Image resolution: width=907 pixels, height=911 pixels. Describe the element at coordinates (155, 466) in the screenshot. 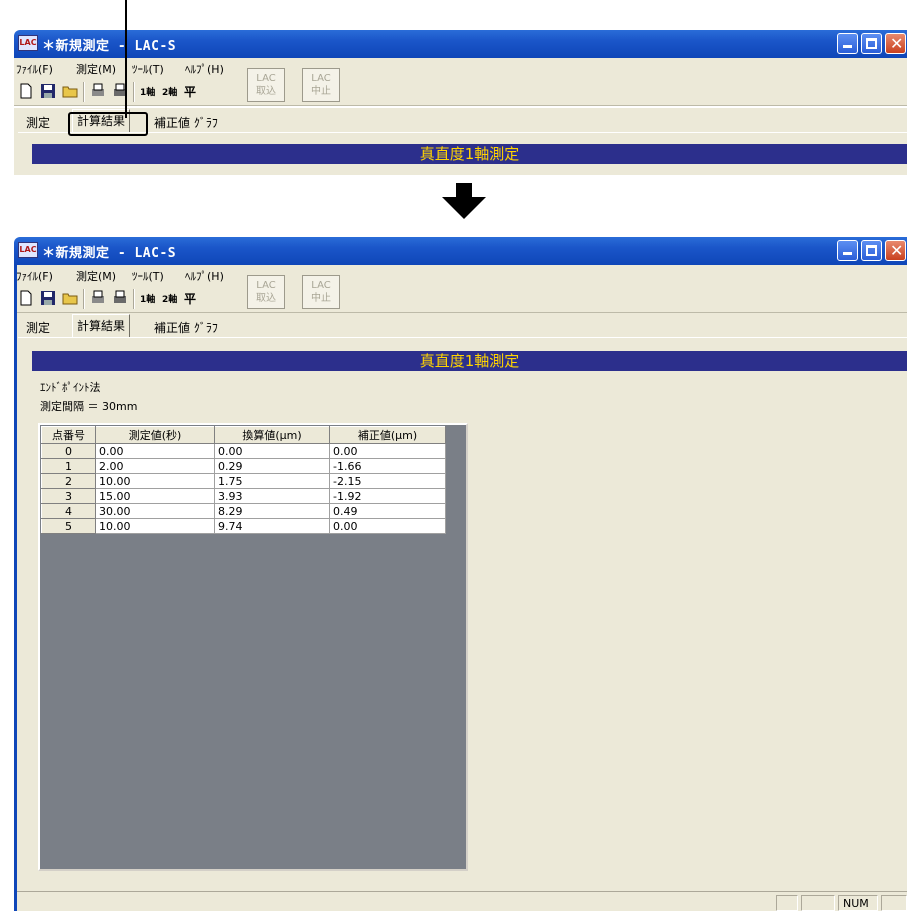

I see `cell-measured: 2.00` at that location.